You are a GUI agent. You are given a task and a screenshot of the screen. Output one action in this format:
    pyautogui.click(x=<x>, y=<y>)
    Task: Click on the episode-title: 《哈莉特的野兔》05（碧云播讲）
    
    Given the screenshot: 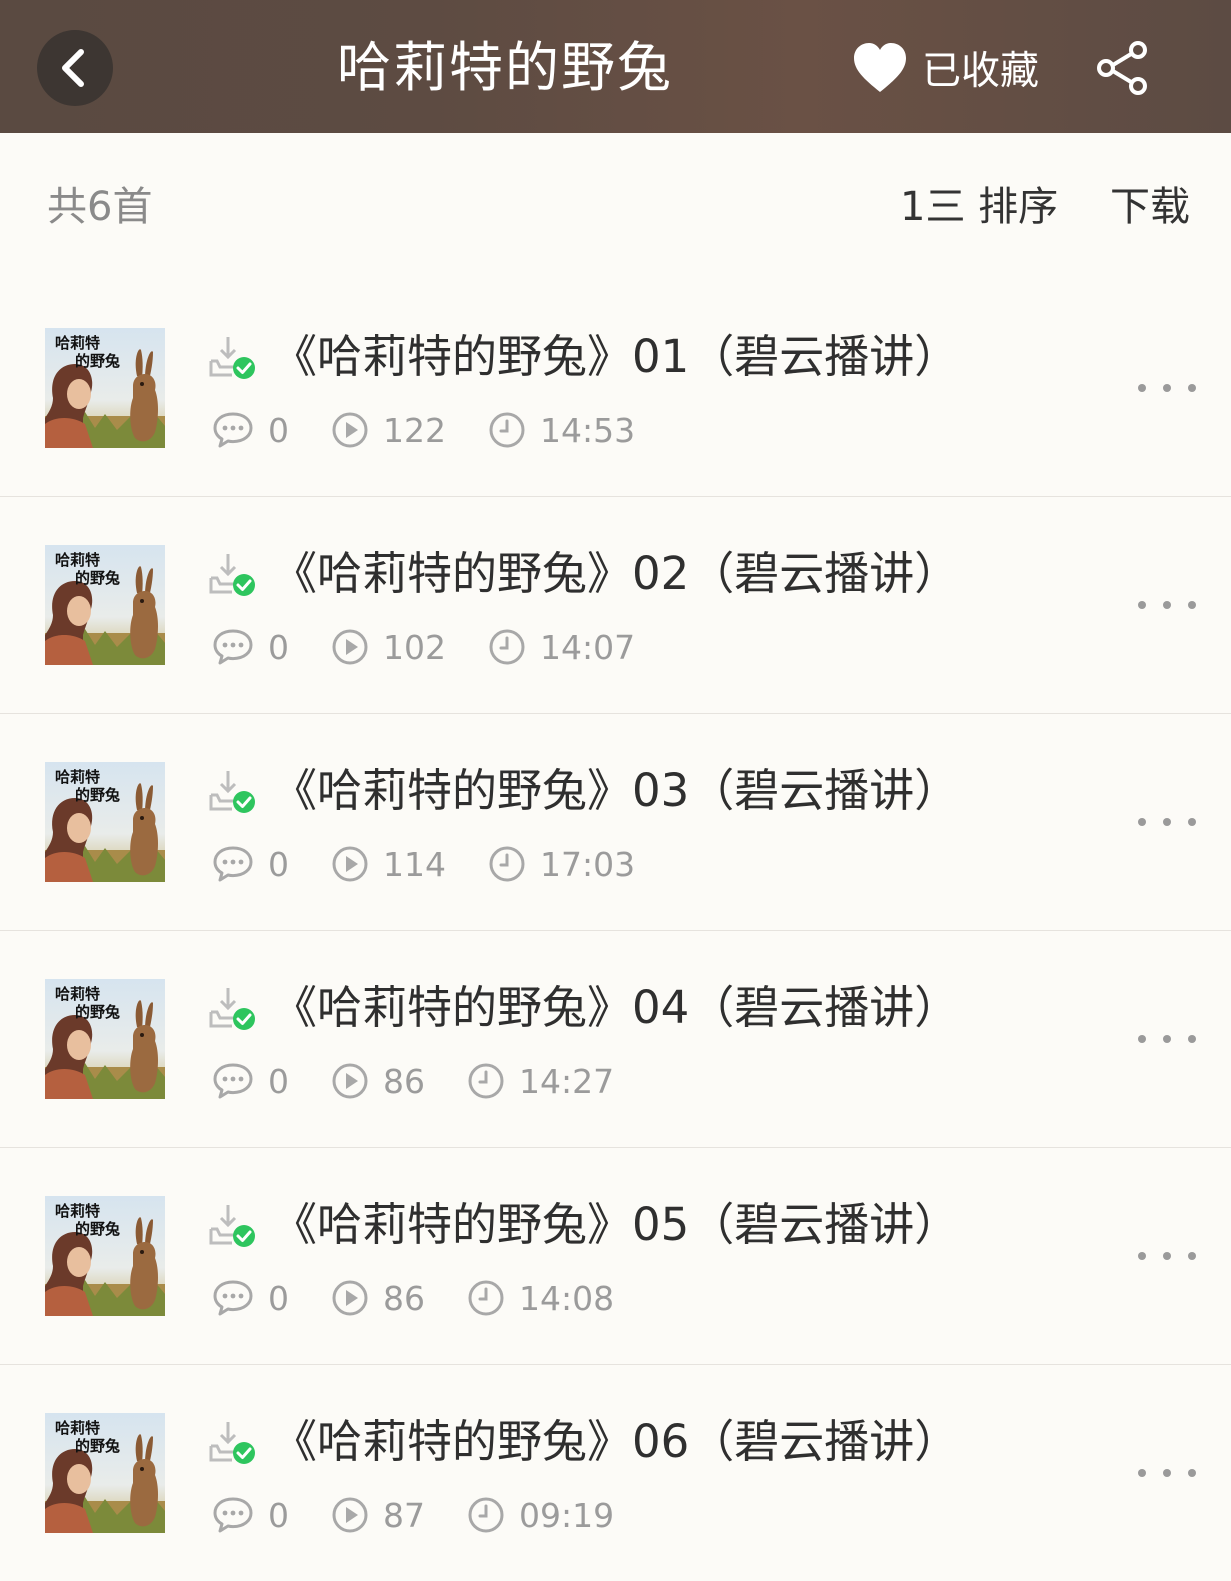 What is the action you would take?
    pyautogui.click(x=615, y=1225)
    